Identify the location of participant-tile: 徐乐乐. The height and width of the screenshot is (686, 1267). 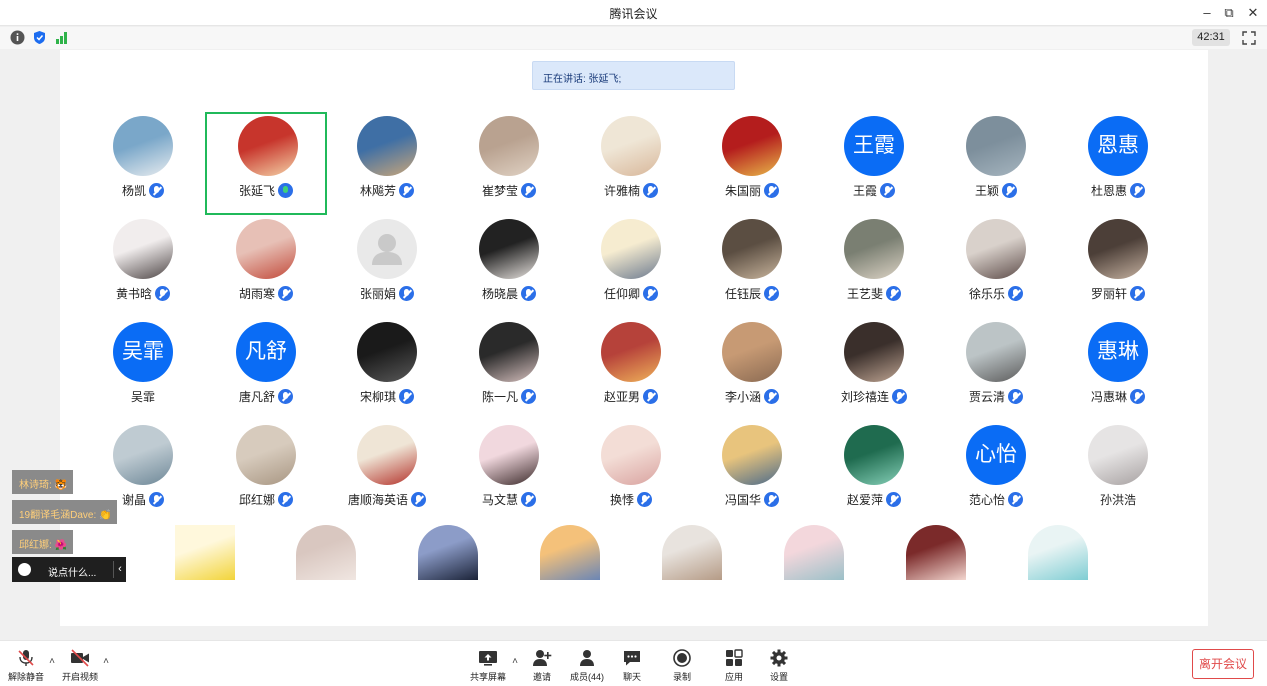
(996, 266).